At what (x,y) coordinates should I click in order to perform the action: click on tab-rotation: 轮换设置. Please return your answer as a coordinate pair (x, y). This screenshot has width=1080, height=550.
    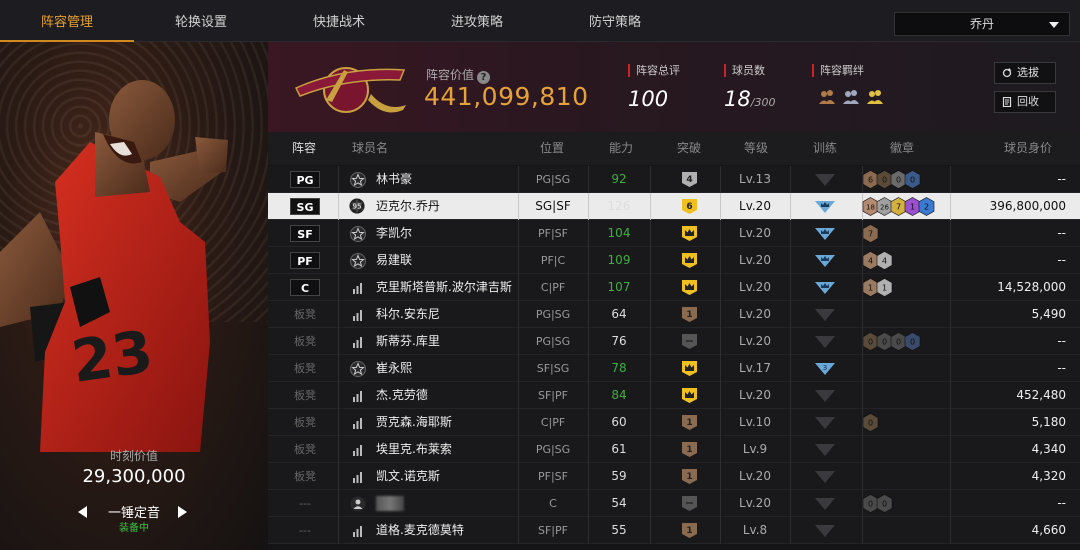
    Looking at the image, I should click on (201, 21).